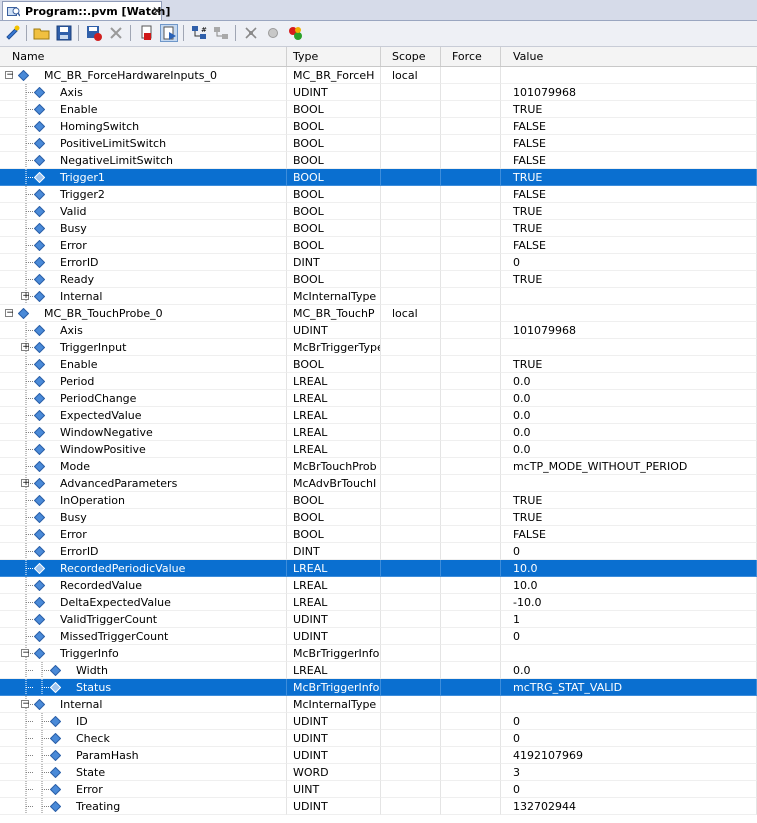 This screenshot has width=757, height=823. What do you see at coordinates (143, 75) in the screenshot?
I see `name-cell: − MC_BR_ForceHardwareInputs_0` at bounding box center [143, 75].